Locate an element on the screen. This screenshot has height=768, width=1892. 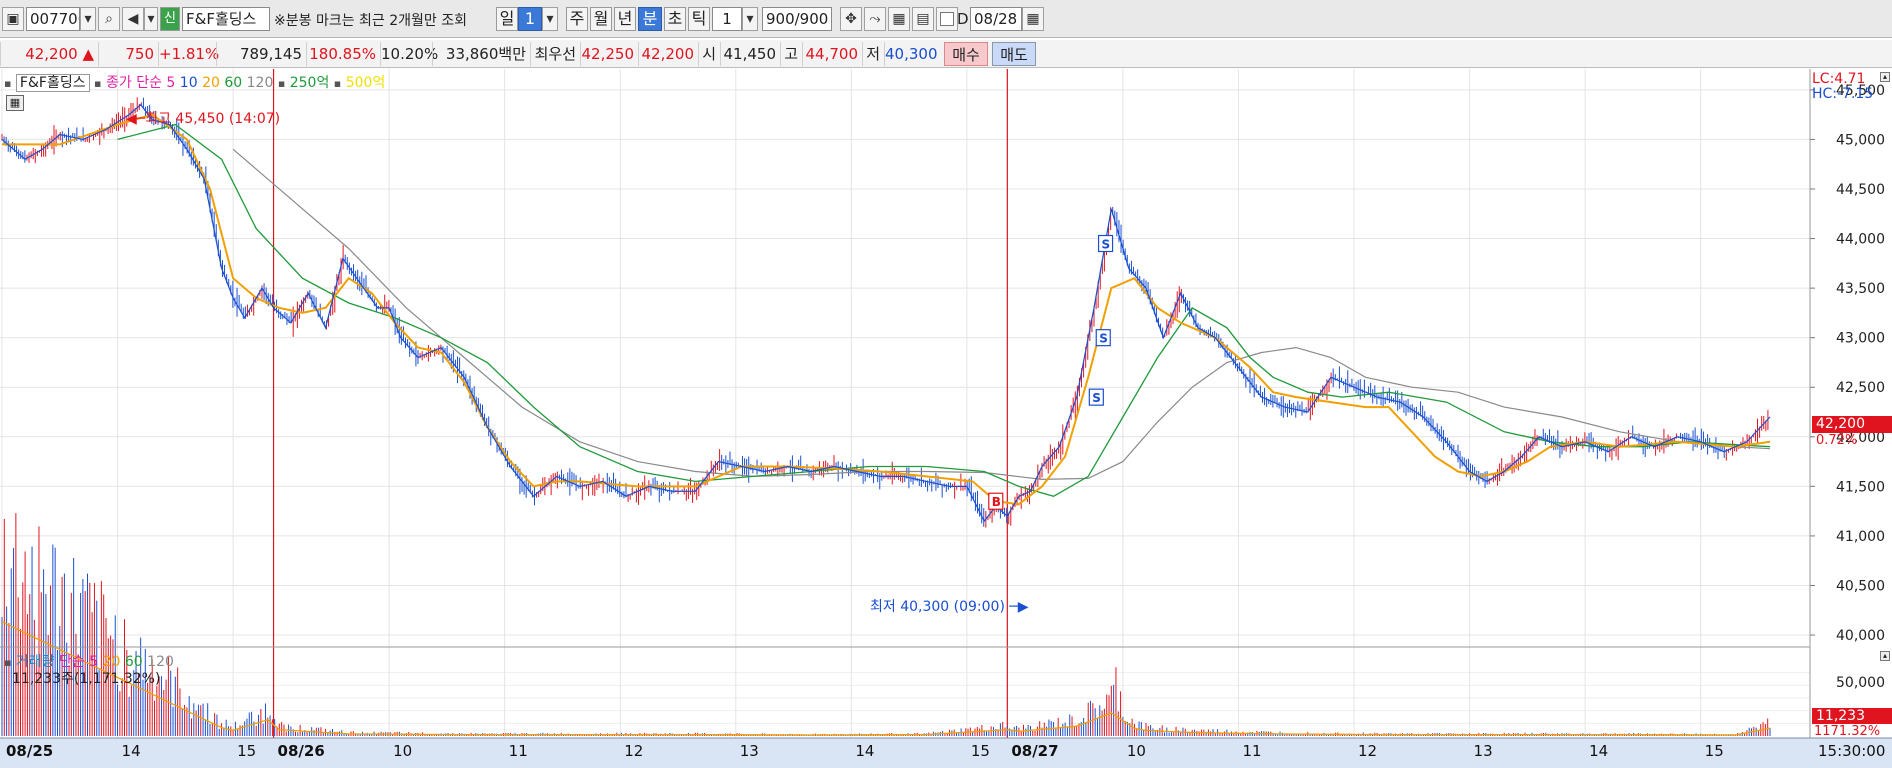
dropdown-icon: ▾ is located at coordinates (151, 19).